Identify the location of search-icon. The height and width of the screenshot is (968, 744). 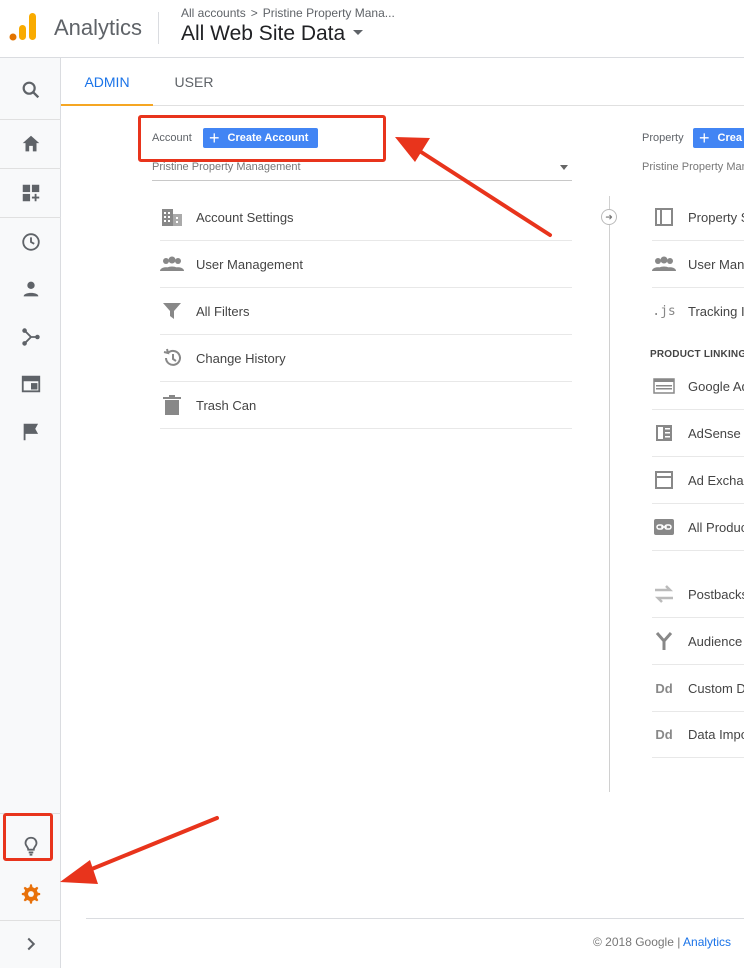
(30, 90).